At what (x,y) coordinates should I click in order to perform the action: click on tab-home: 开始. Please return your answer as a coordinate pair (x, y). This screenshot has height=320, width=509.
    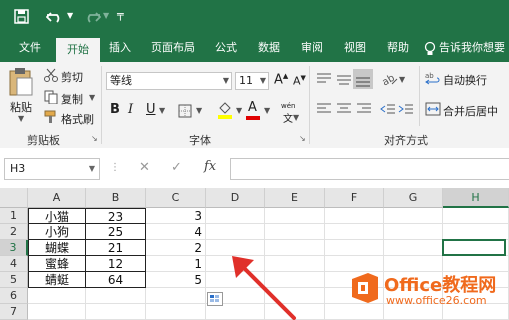
    Looking at the image, I should click on (78, 50).